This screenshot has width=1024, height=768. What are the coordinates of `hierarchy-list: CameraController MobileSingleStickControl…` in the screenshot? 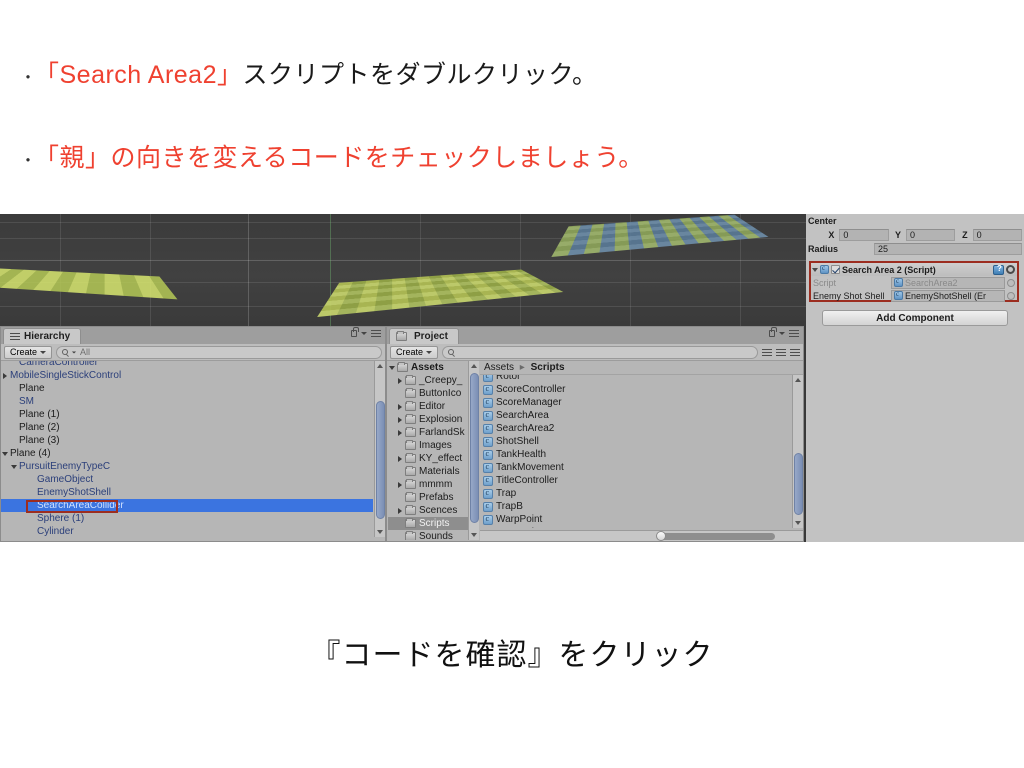 It's located at (187, 449).